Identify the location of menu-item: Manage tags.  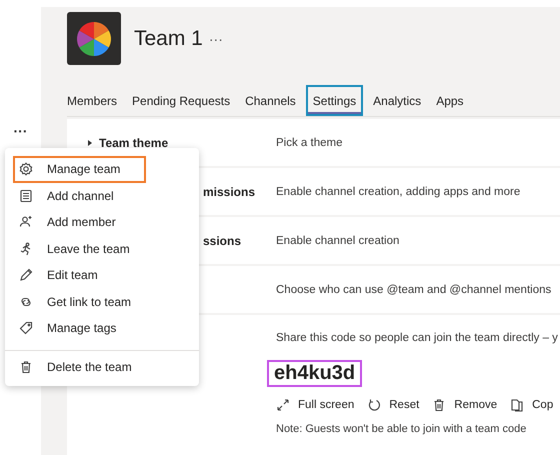
(102, 328).